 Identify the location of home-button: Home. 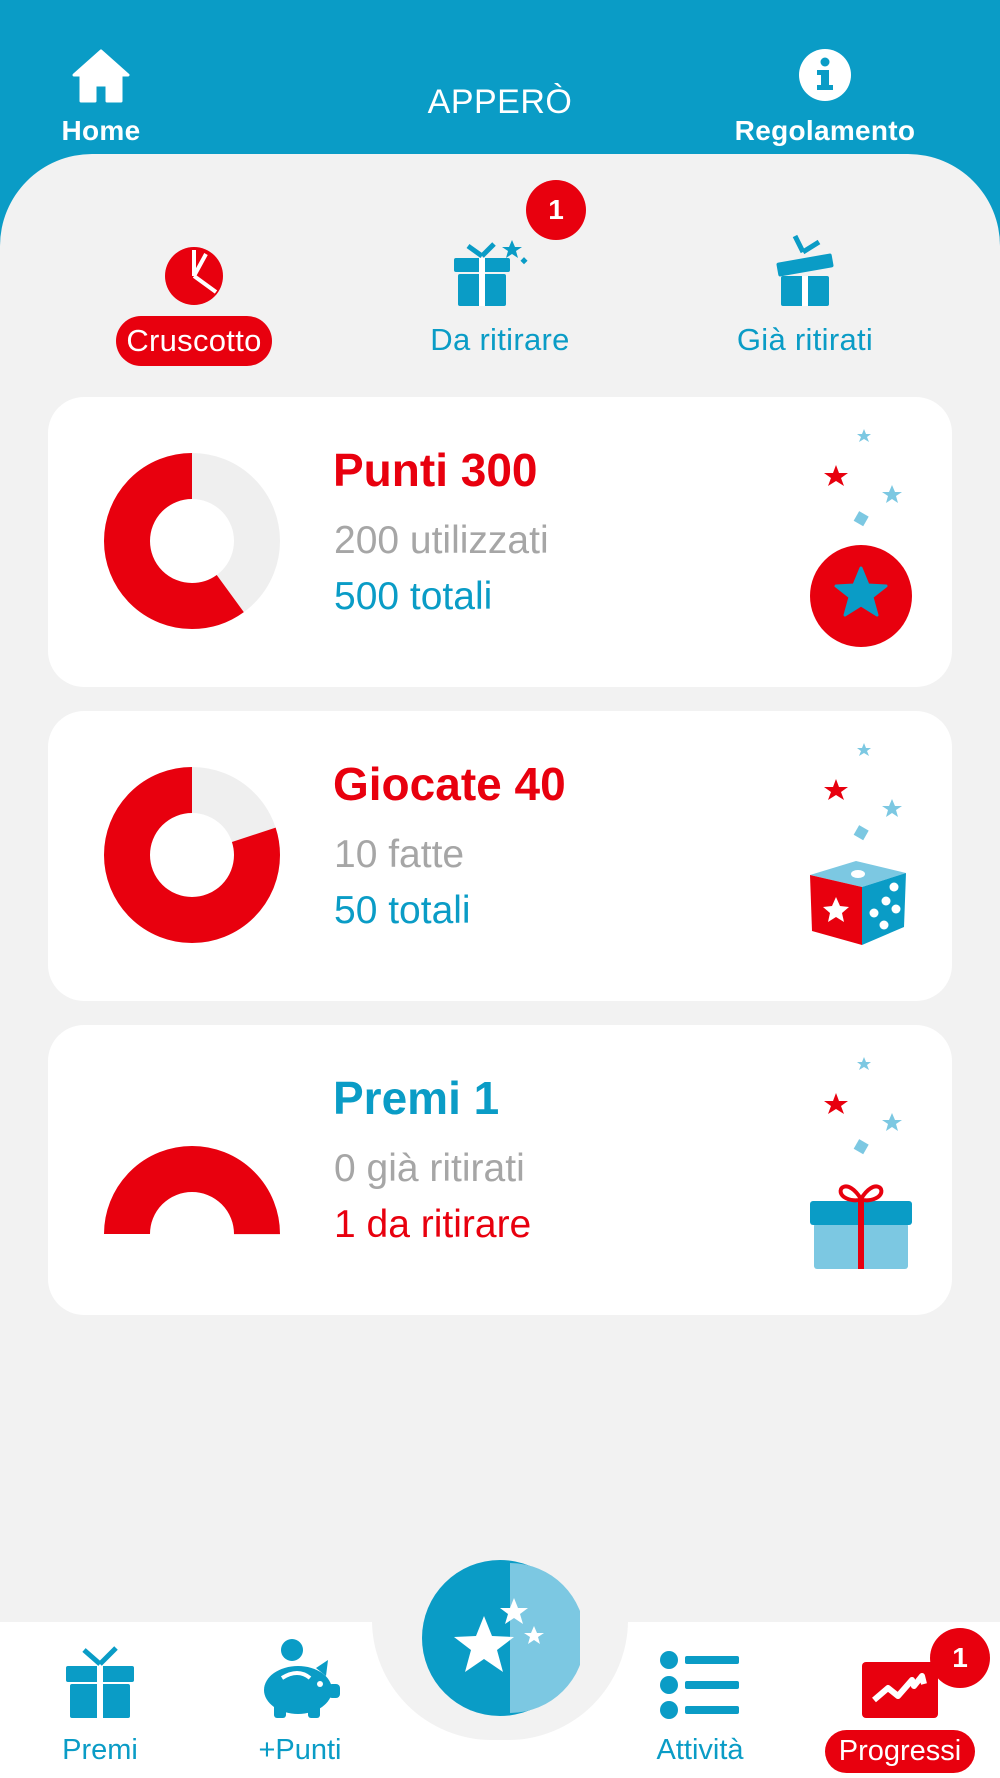
(101, 97).